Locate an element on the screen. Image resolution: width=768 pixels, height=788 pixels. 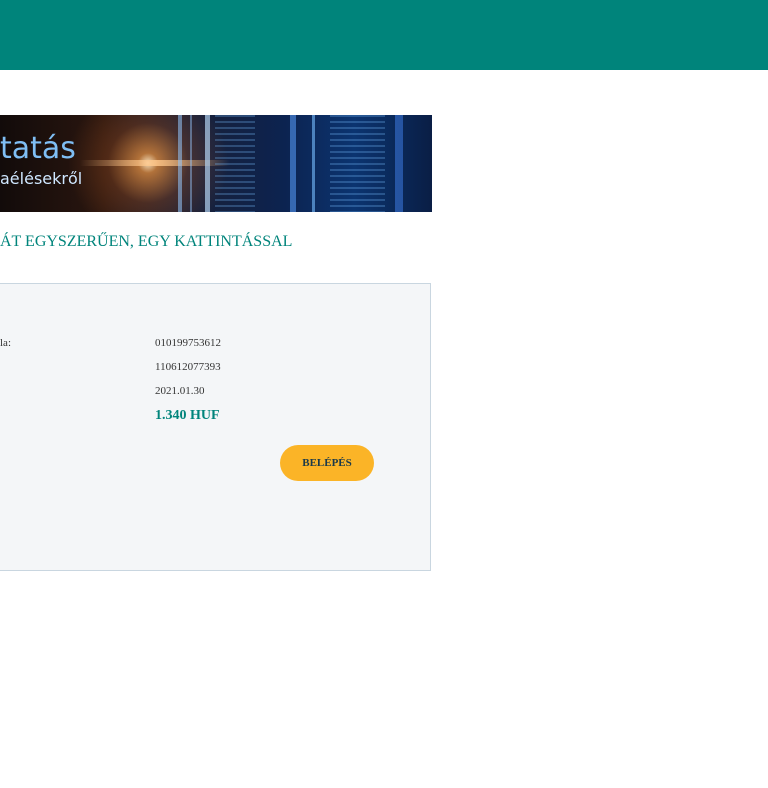
detail-label: la: is located at coordinates (5, 343).